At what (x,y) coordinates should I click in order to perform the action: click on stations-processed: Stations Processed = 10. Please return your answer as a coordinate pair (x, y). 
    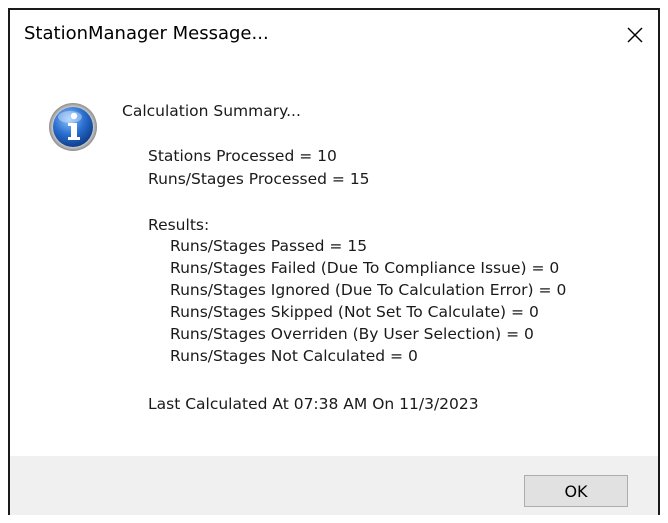
    Looking at the image, I should click on (242, 156).